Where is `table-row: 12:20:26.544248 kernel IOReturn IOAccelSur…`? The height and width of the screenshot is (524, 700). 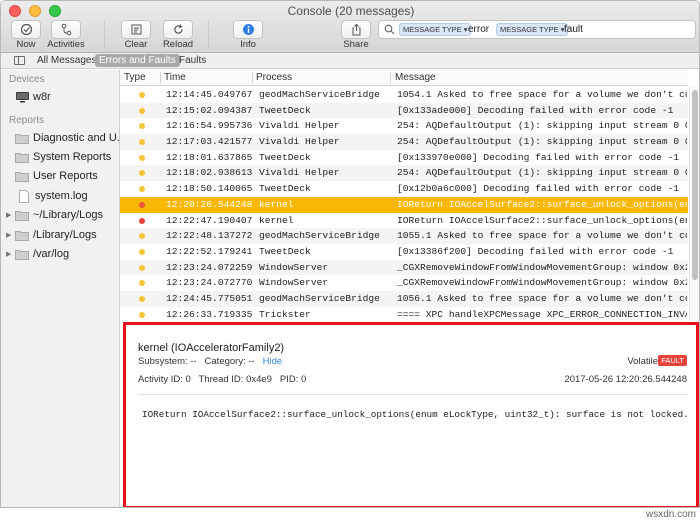
table-row: 12:20:26.544248 kernel IOReturn IOAccelSur… is located at coordinates (404, 204).